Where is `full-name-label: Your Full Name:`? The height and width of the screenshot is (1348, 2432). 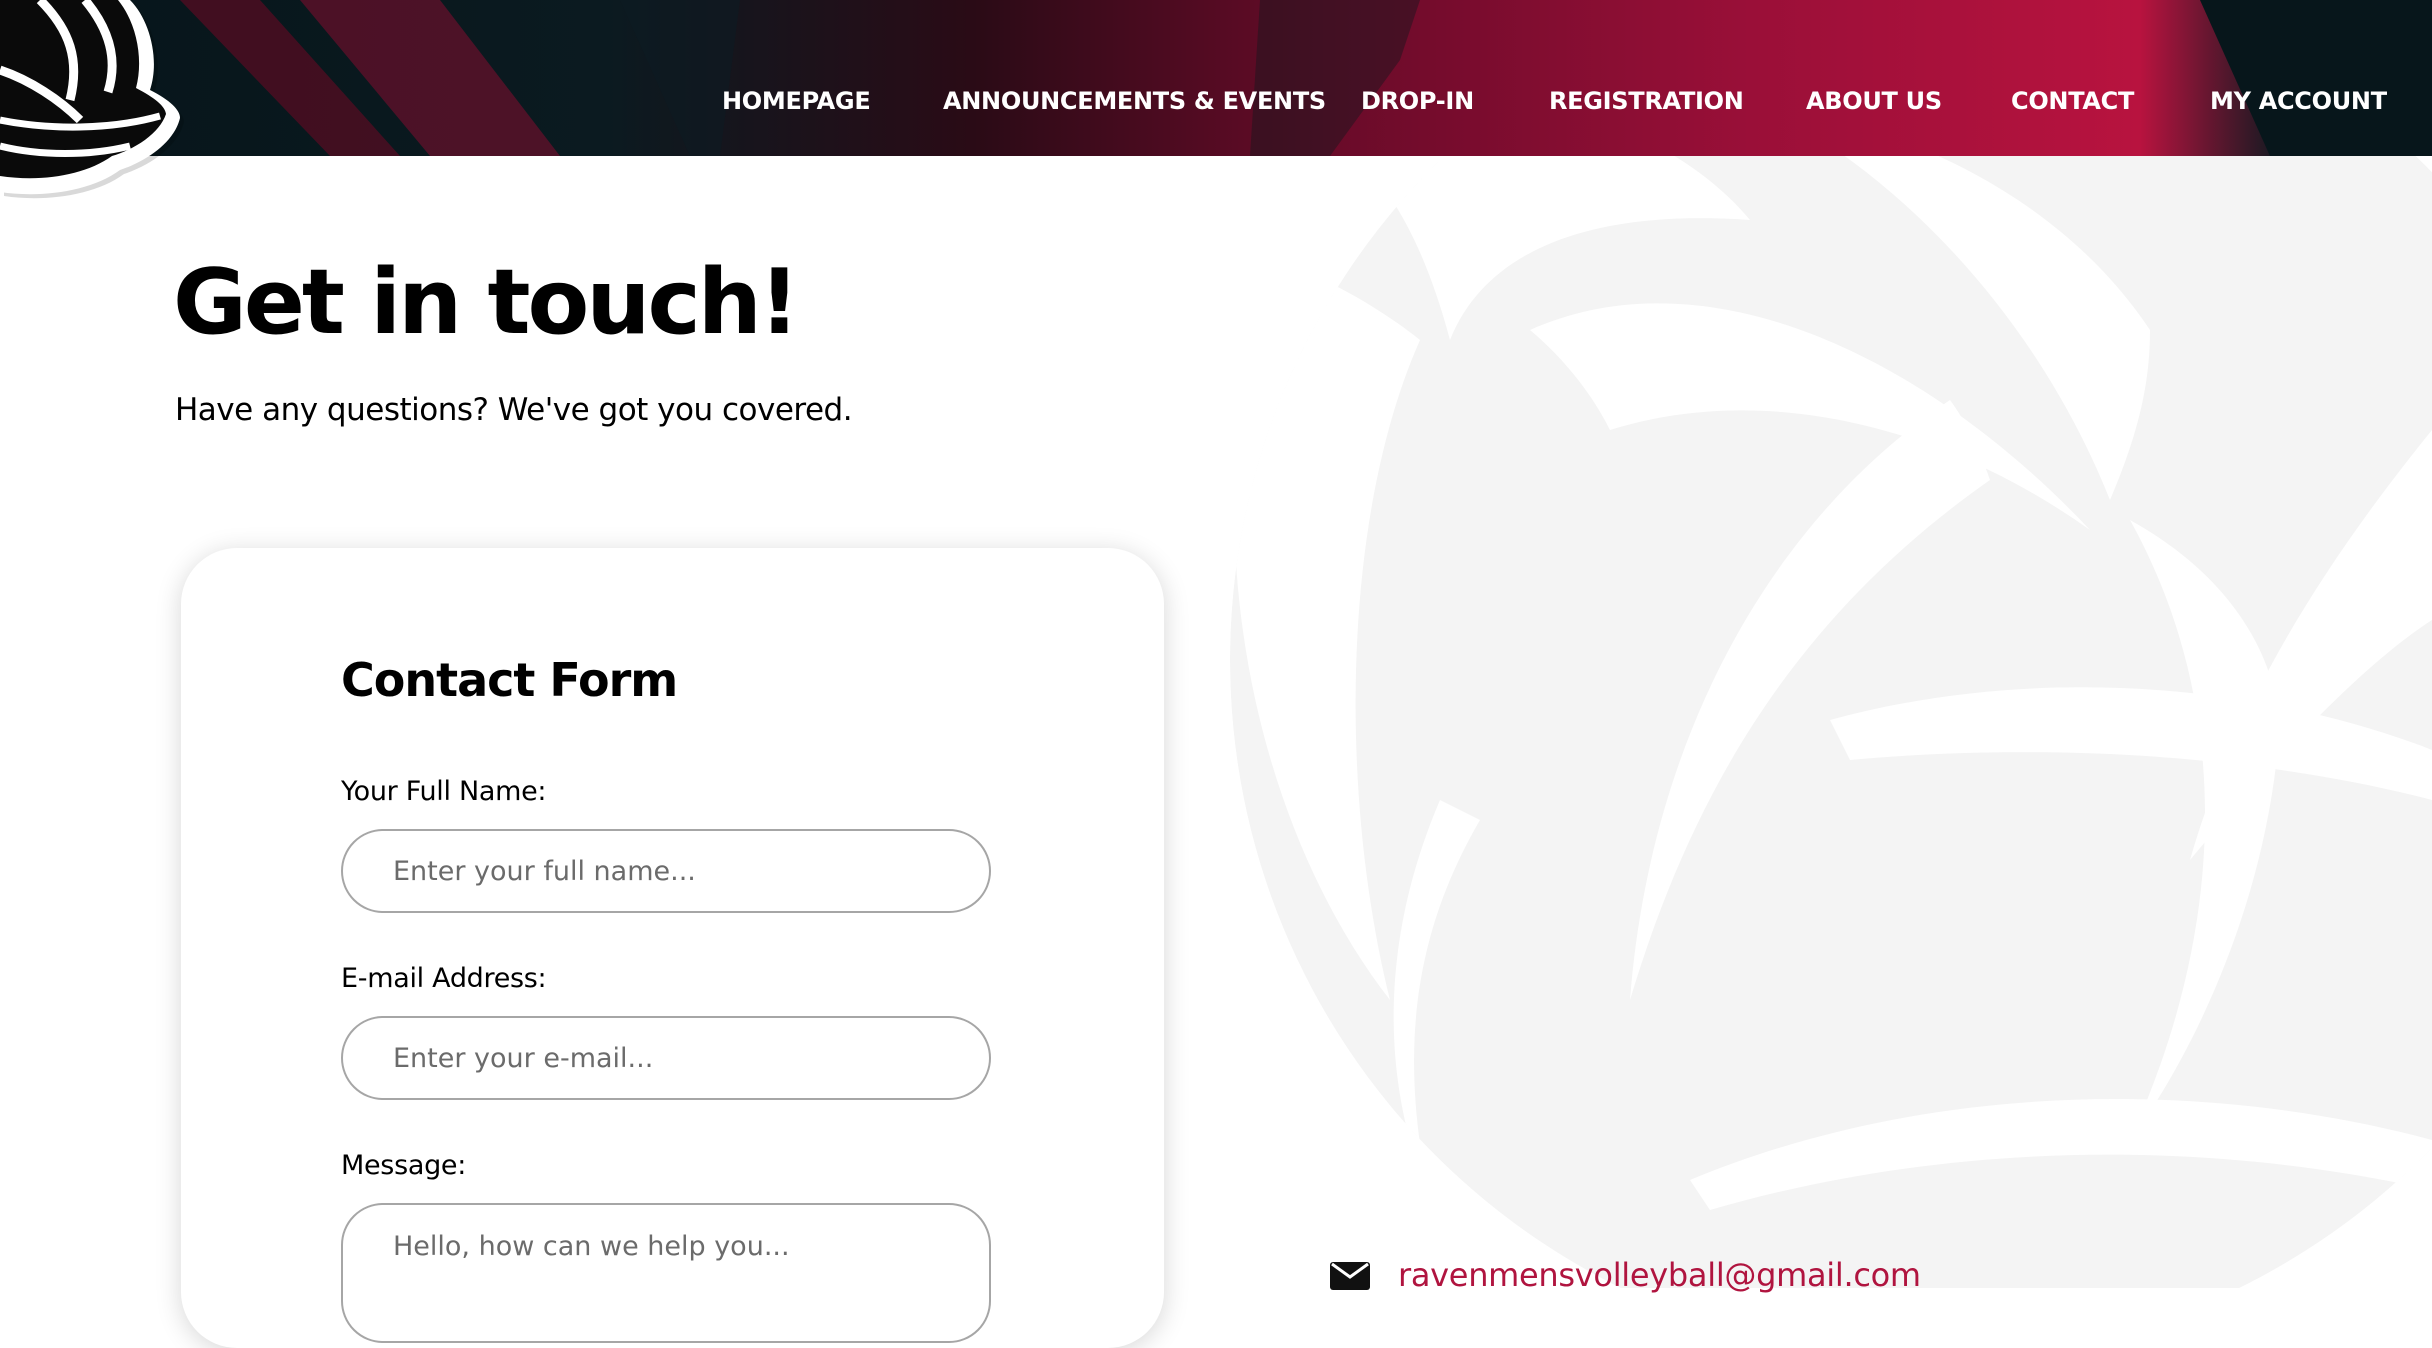
full-name-label: Your Full Name: is located at coordinates (444, 791).